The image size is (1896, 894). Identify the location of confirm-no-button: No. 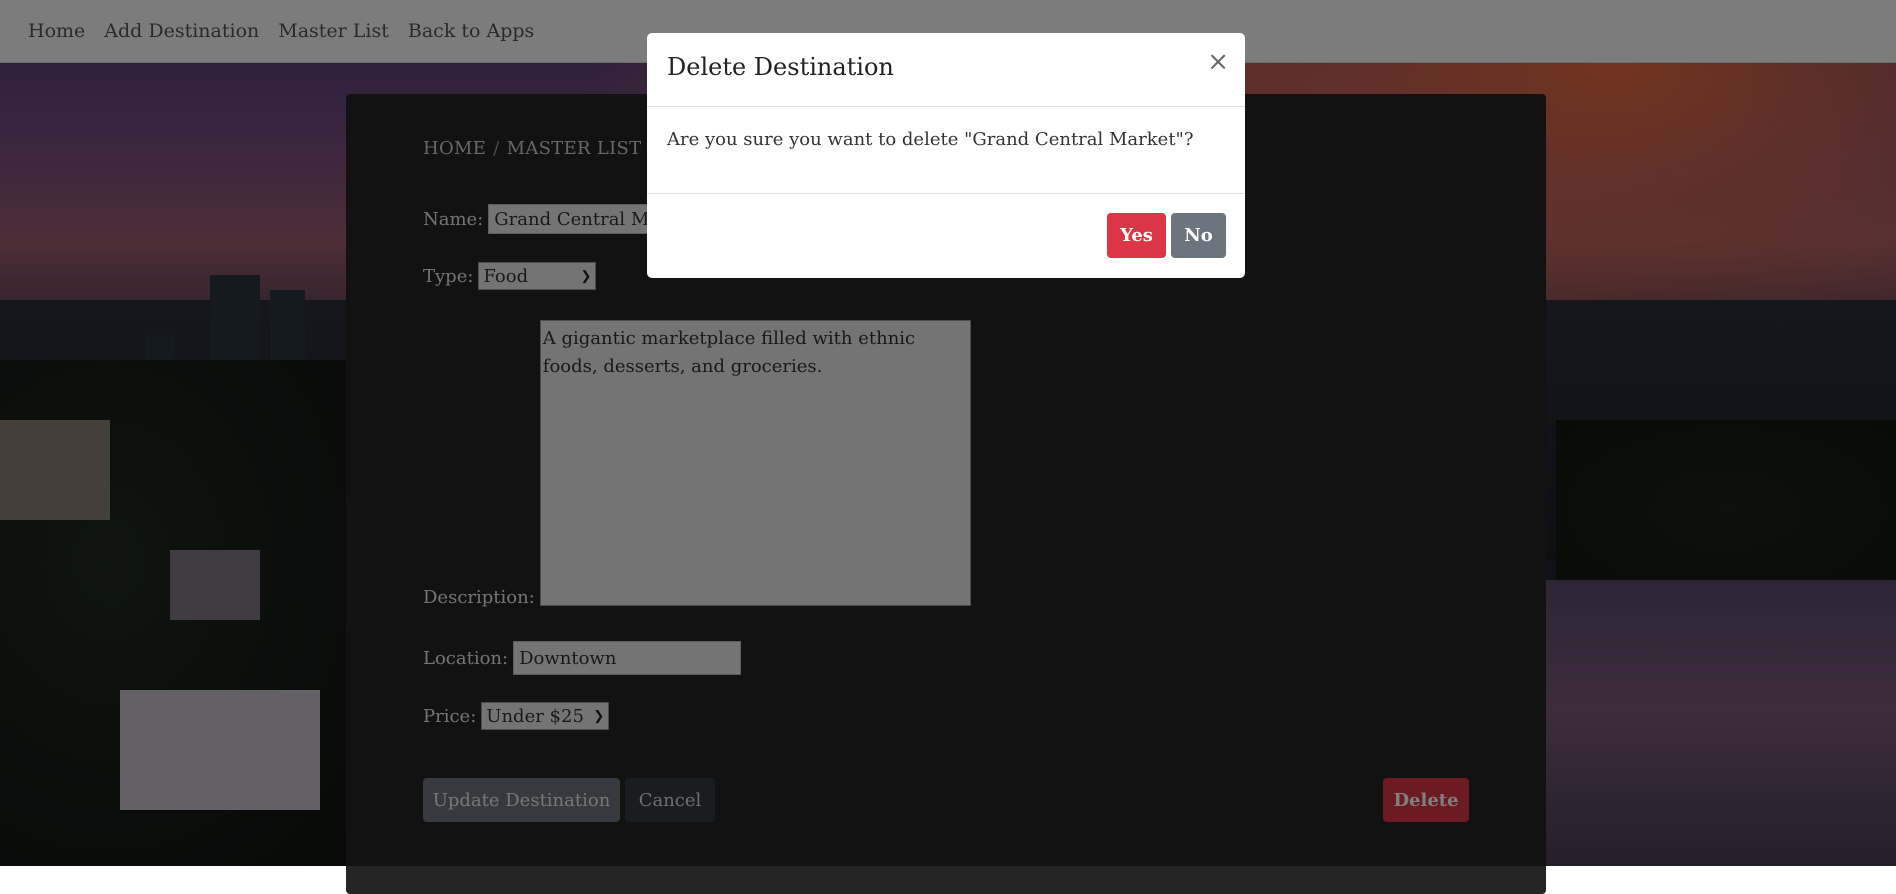
(1198, 235).